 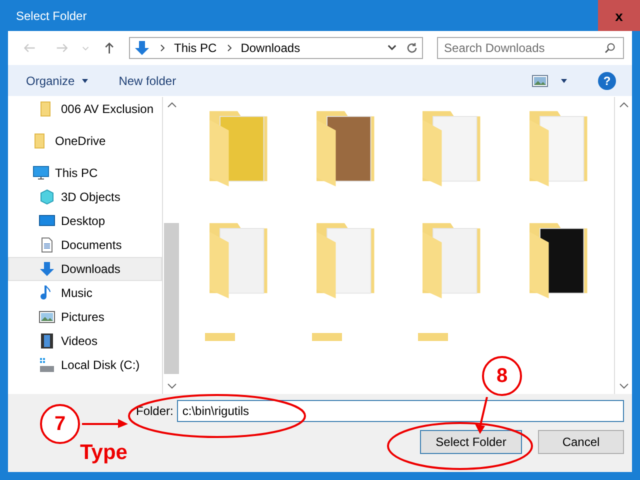 What do you see at coordinates (52, 15) in the screenshot?
I see `window-title: Select Folder` at bounding box center [52, 15].